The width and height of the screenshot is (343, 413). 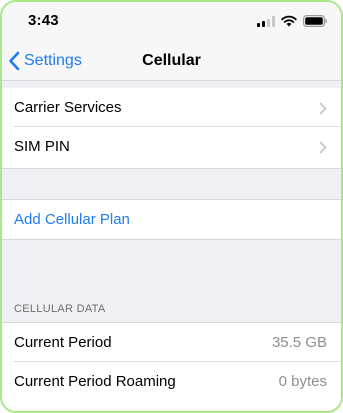 I want to click on current-period-roaming-row: Current Period Roaming 0 bytes, so click(x=171, y=382).